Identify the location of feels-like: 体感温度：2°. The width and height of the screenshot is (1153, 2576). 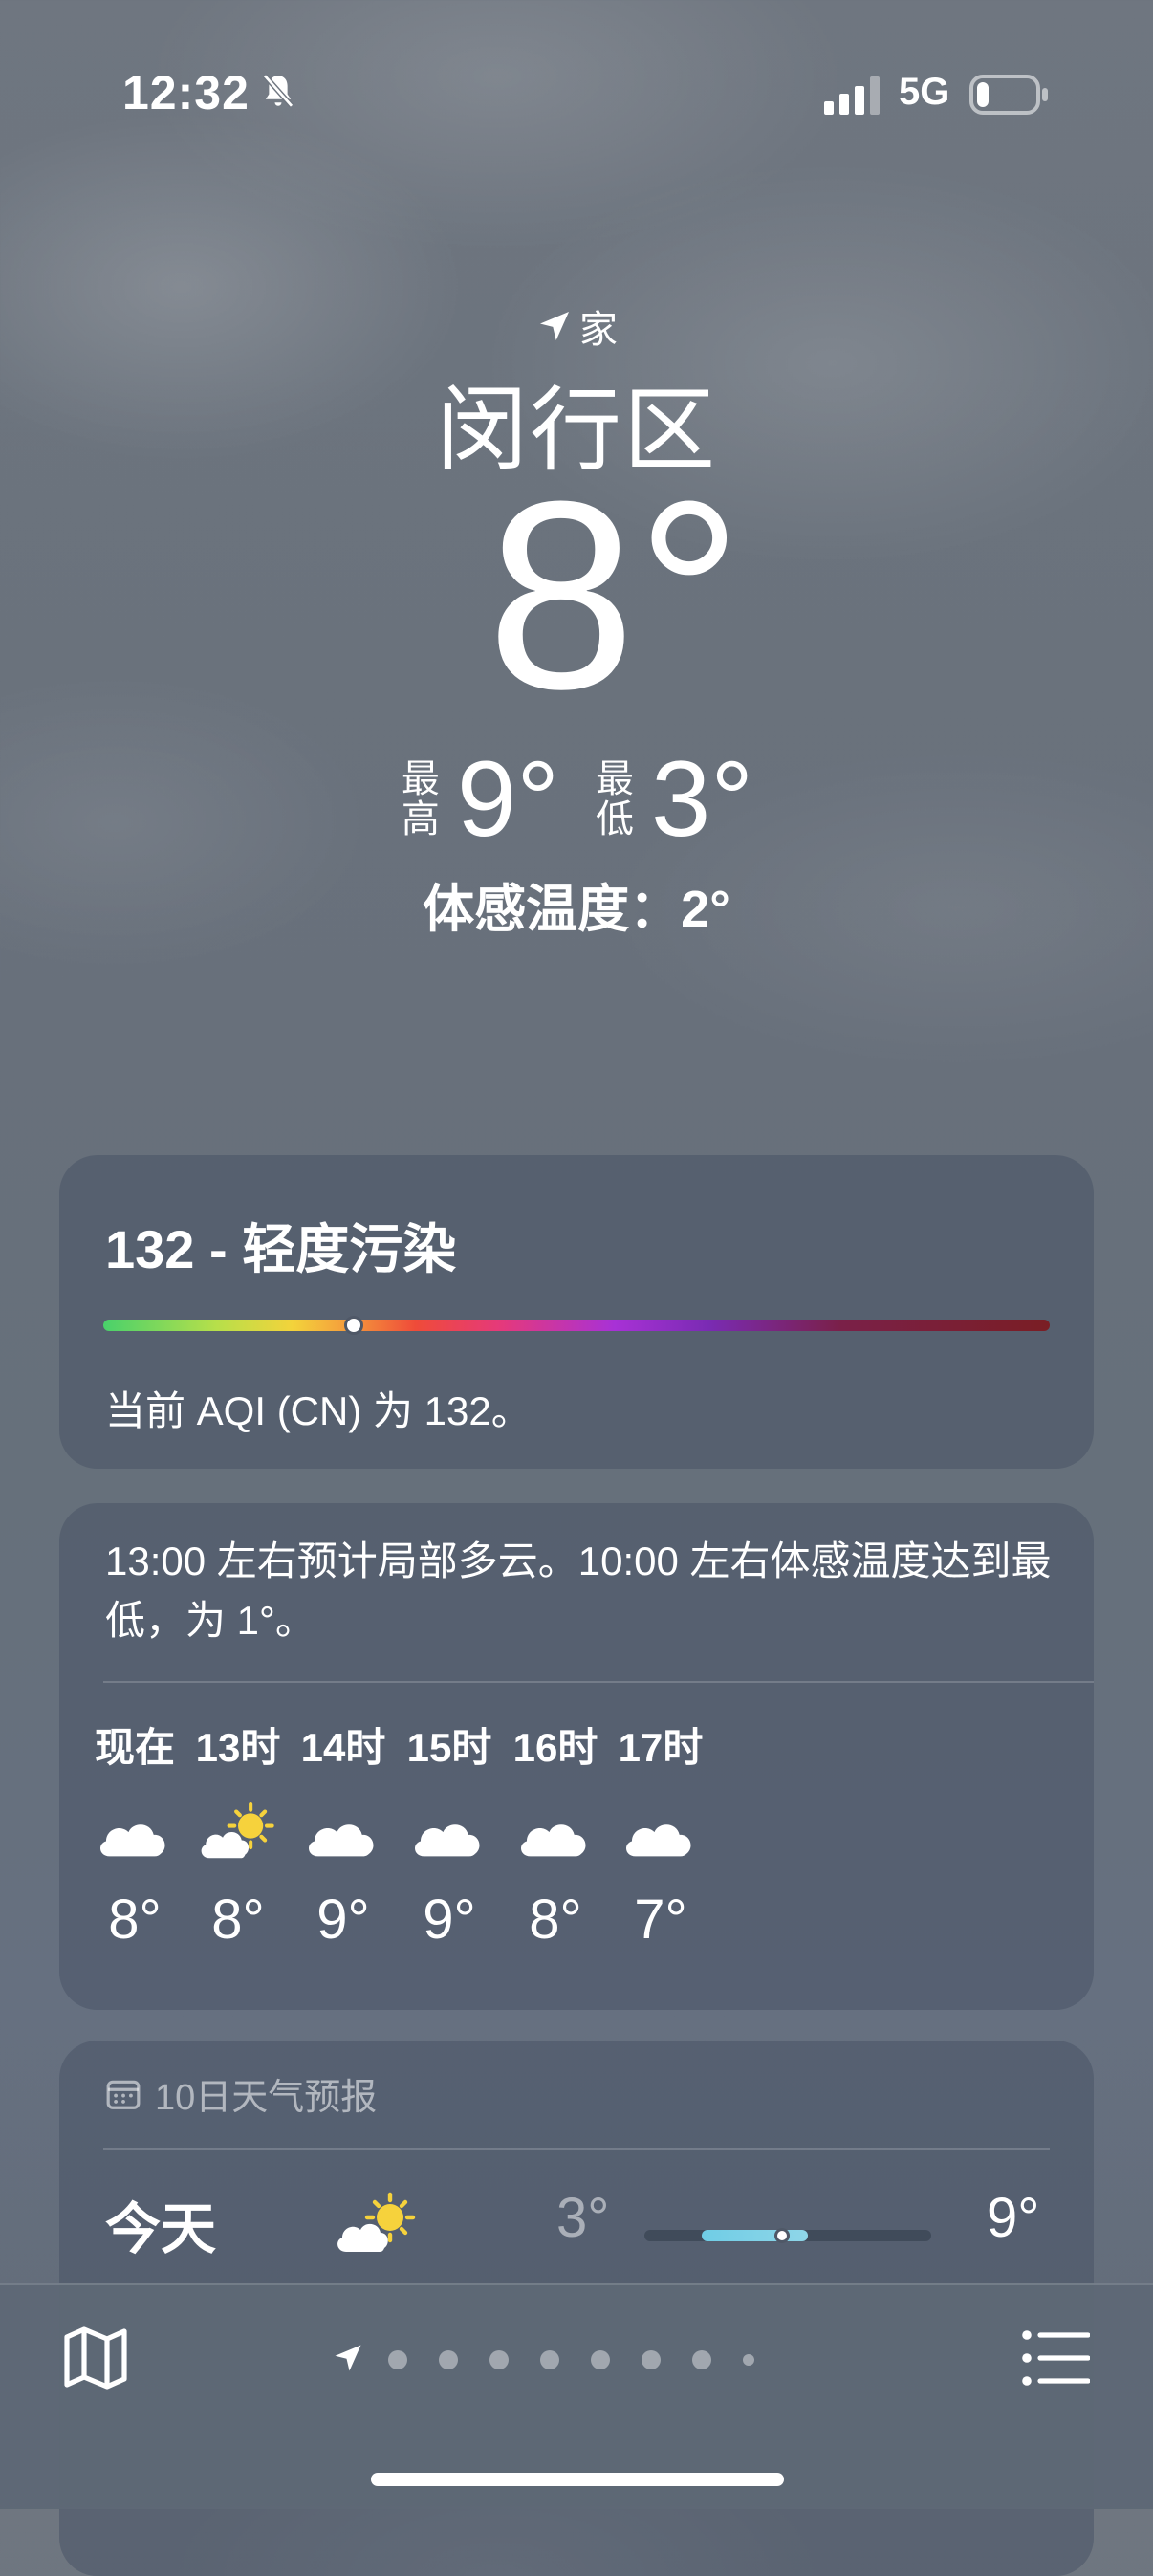
(576, 909).